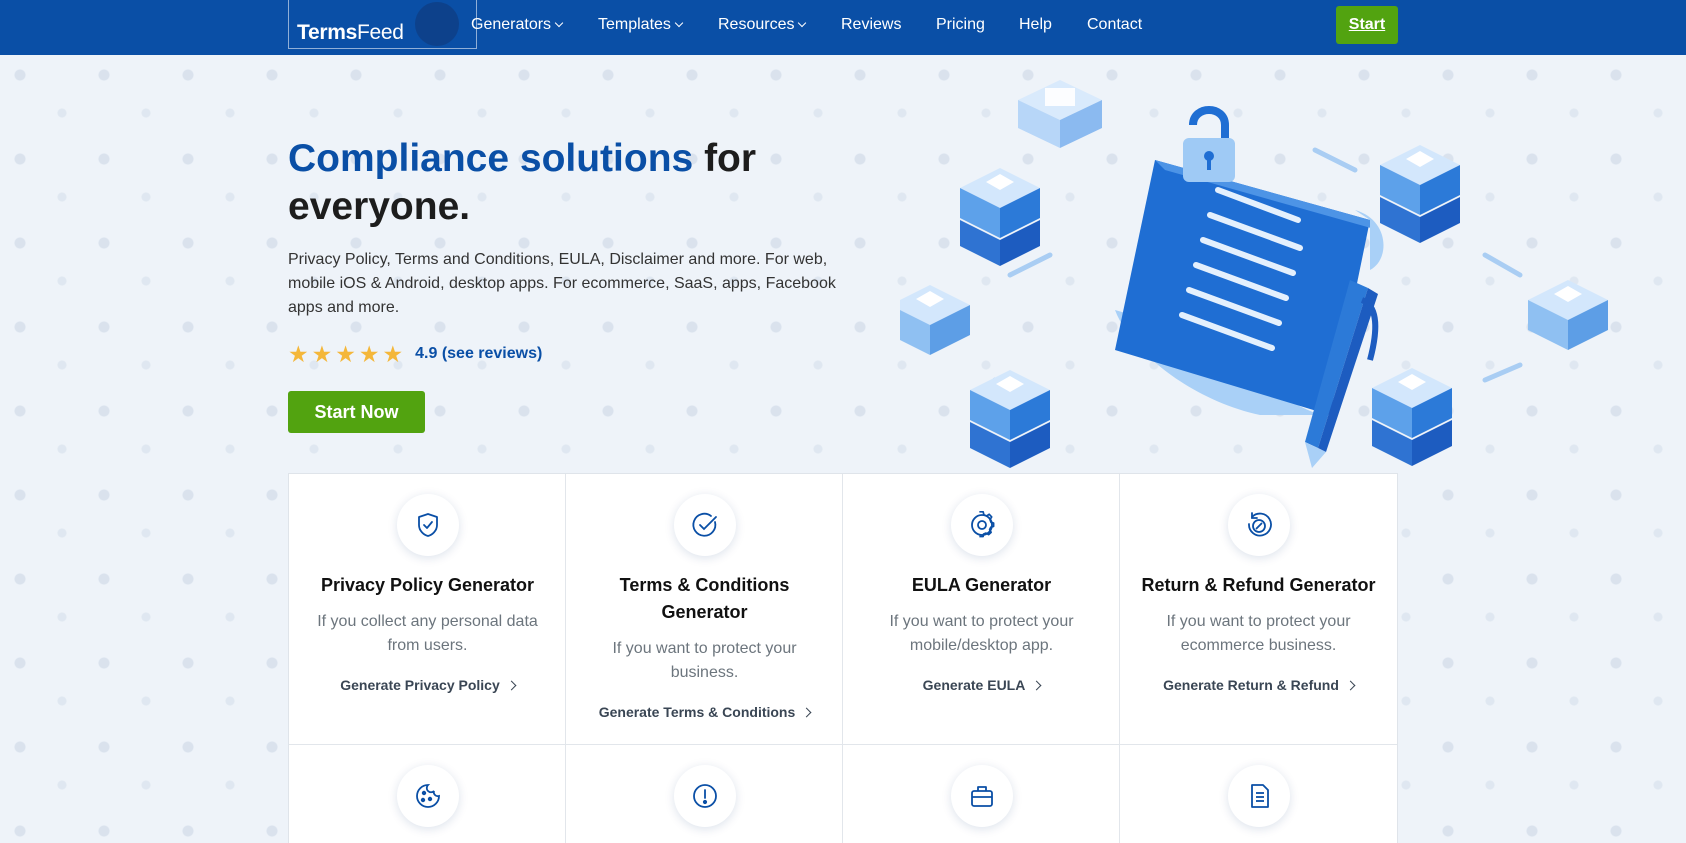 The image size is (1686, 843). What do you see at coordinates (762, 25) in the screenshot?
I see `nav-resources: Resources` at bounding box center [762, 25].